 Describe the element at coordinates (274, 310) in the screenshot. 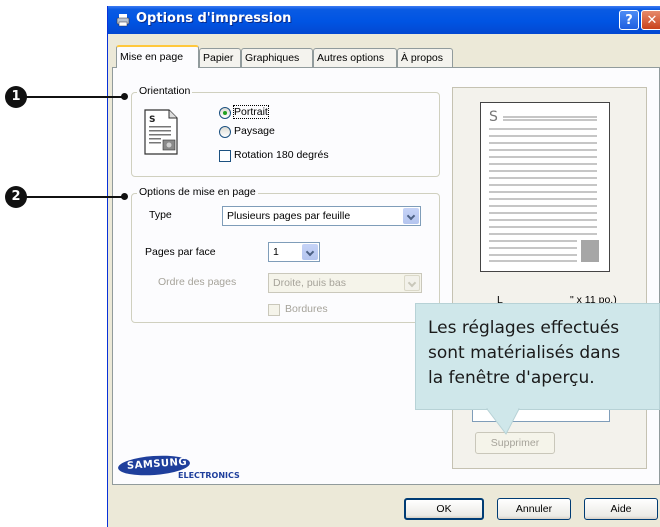

I see `borders-checkbox` at that location.